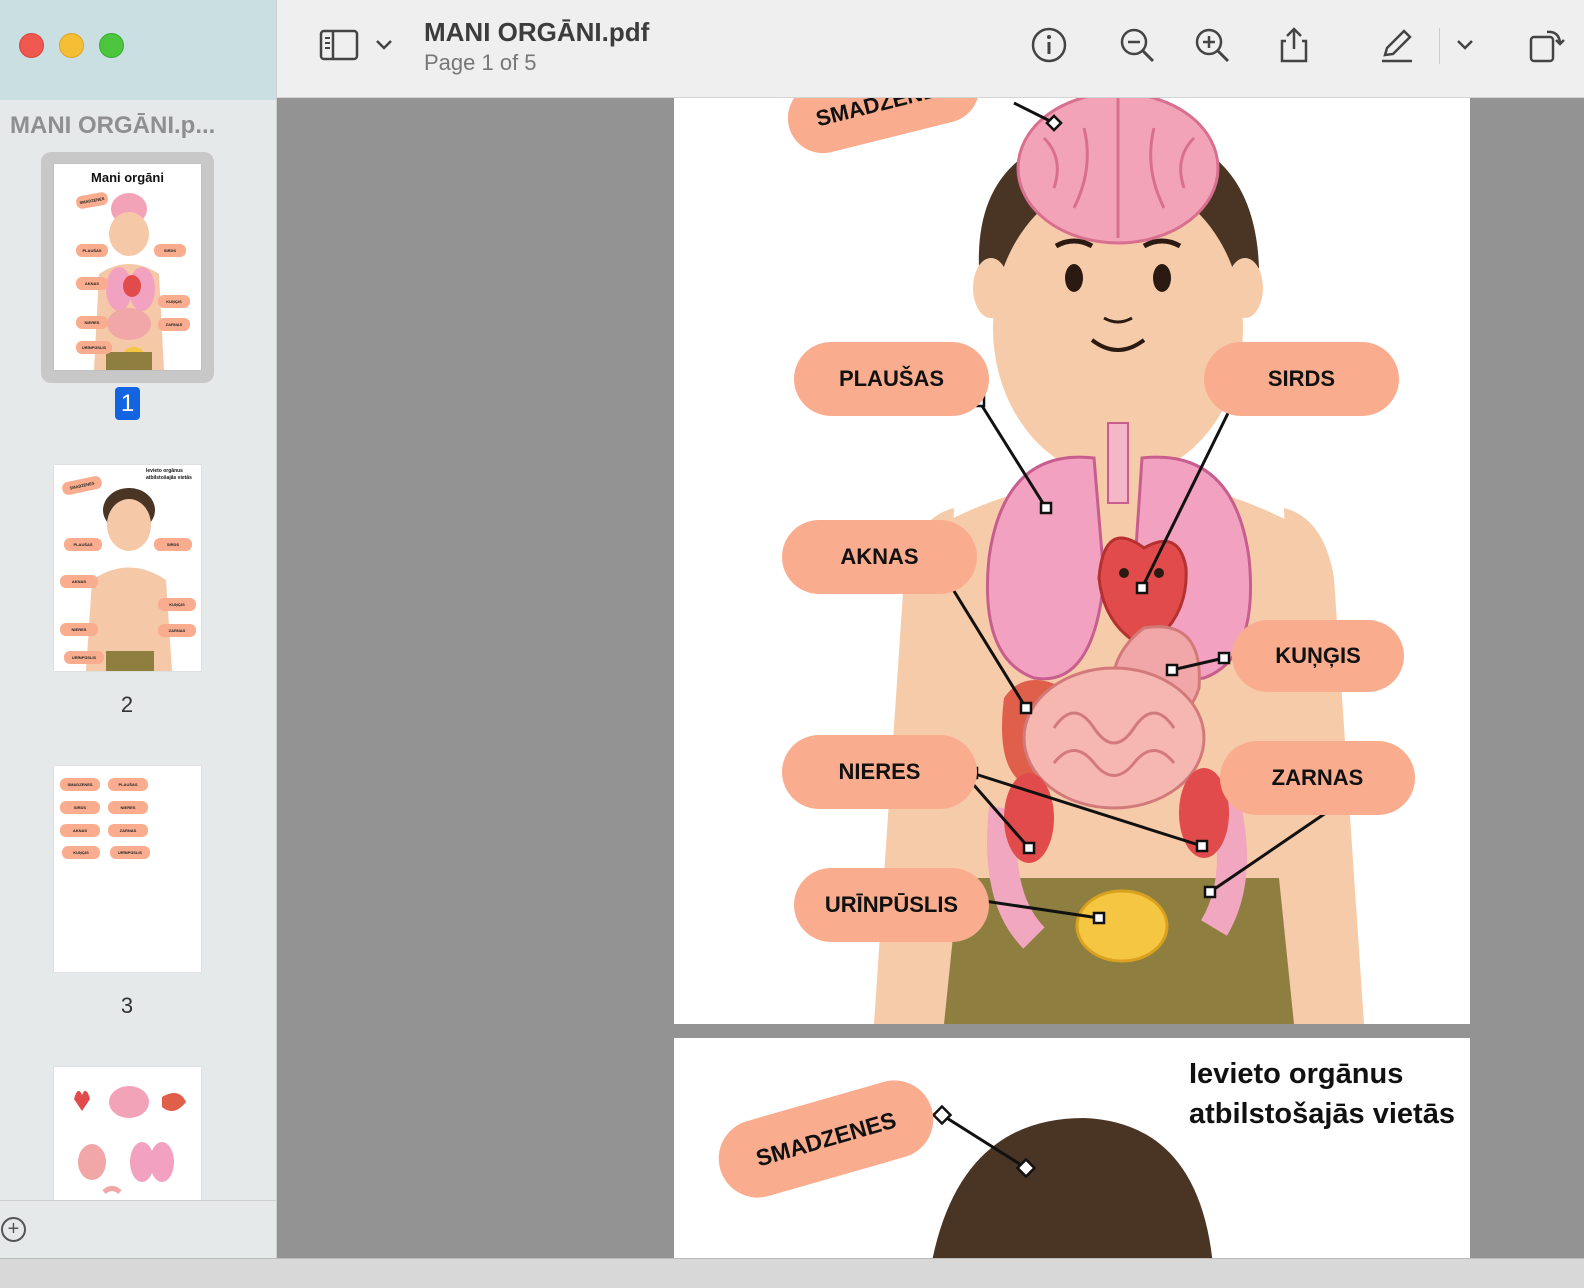 The width and height of the screenshot is (1584, 1288). What do you see at coordinates (13, 1229) in the screenshot?
I see `add-icon: +` at bounding box center [13, 1229].